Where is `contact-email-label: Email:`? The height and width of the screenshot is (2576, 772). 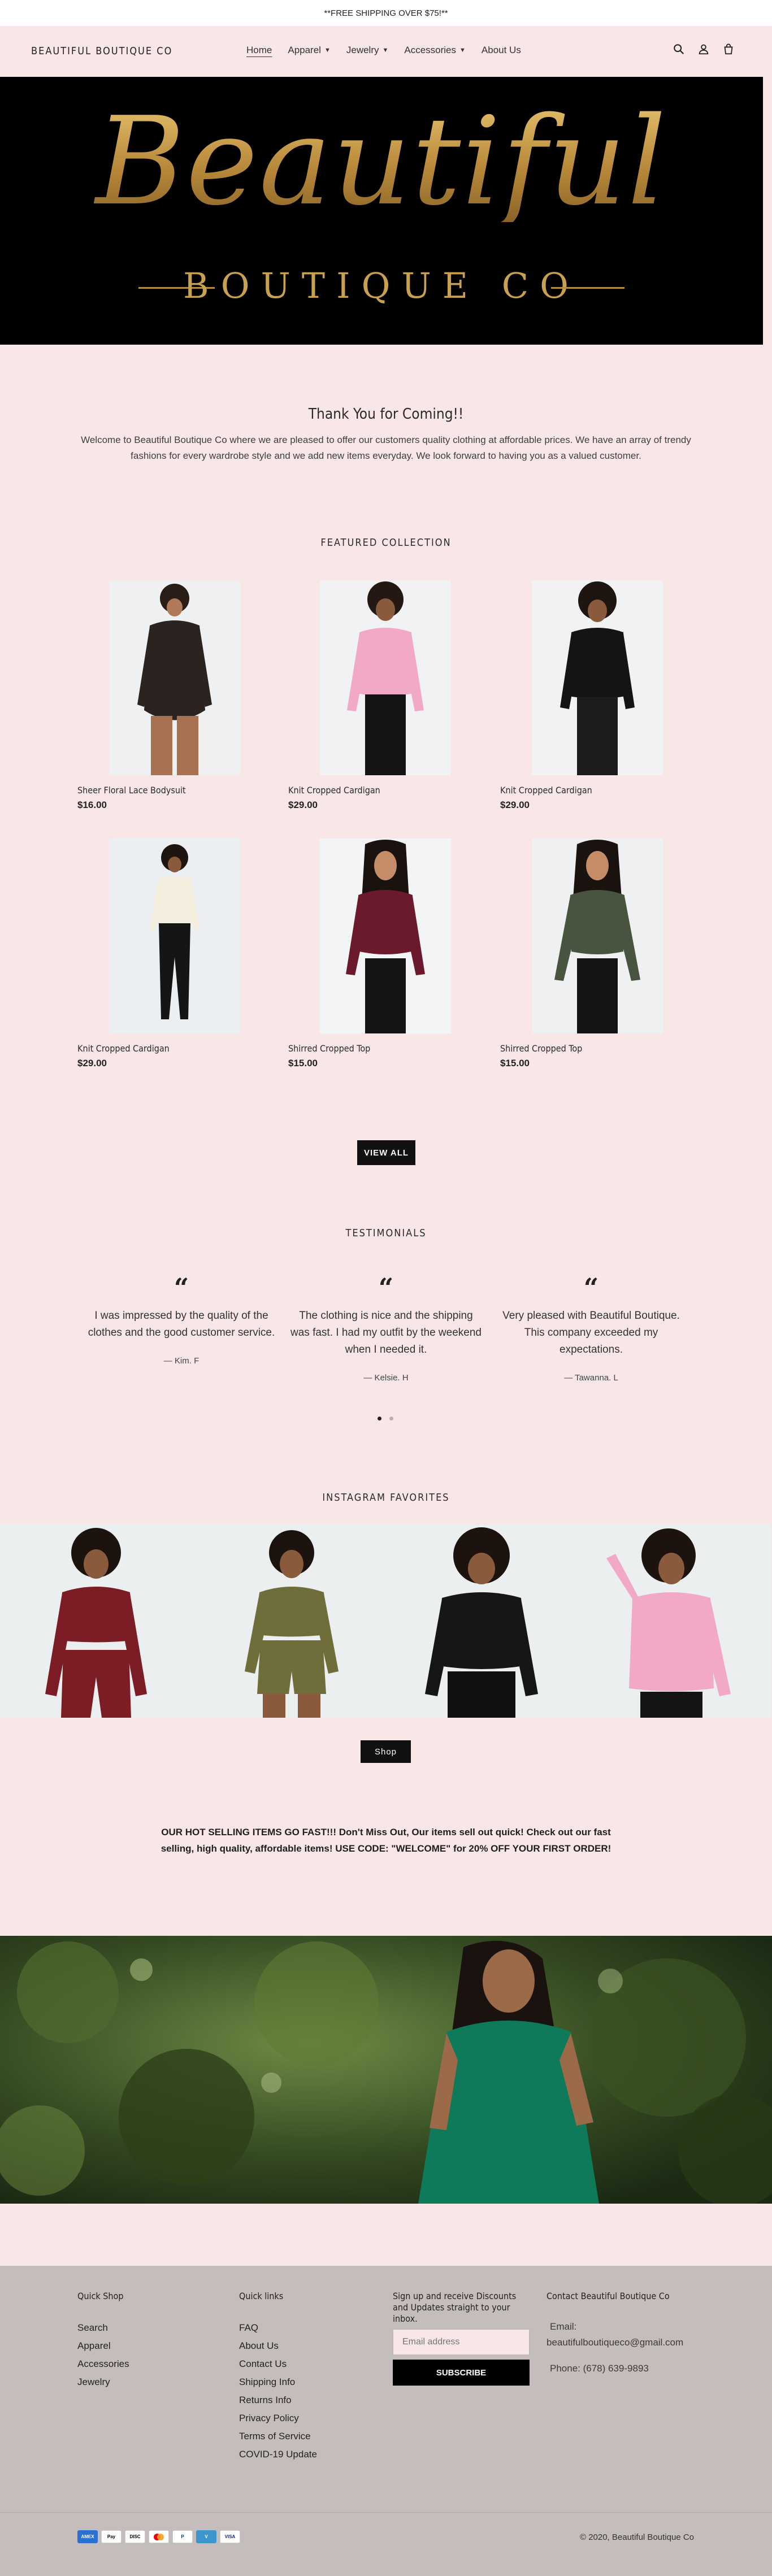 contact-email-label: Email: is located at coordinates (563, 2326).